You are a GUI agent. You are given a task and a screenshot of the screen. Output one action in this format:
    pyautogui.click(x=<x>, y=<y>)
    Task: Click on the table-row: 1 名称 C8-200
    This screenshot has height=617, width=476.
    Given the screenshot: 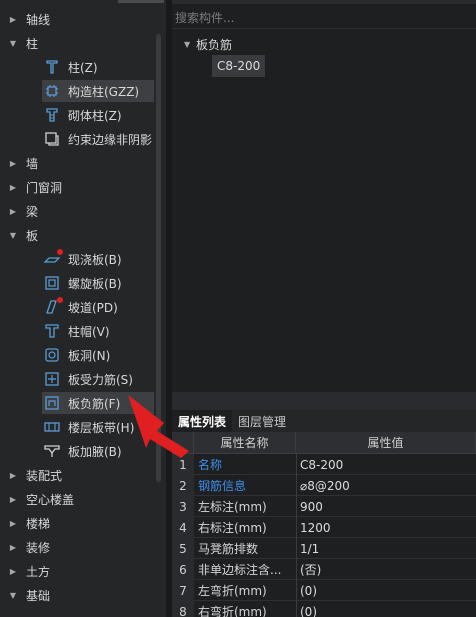 What is the action you would take?
    pyautogui.click(x=324, y=464)
    